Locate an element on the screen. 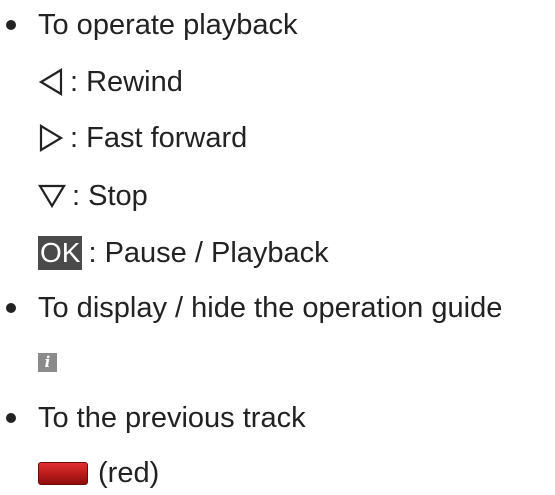  rewind-item: : Rewind is located at coordinates (110, 82).